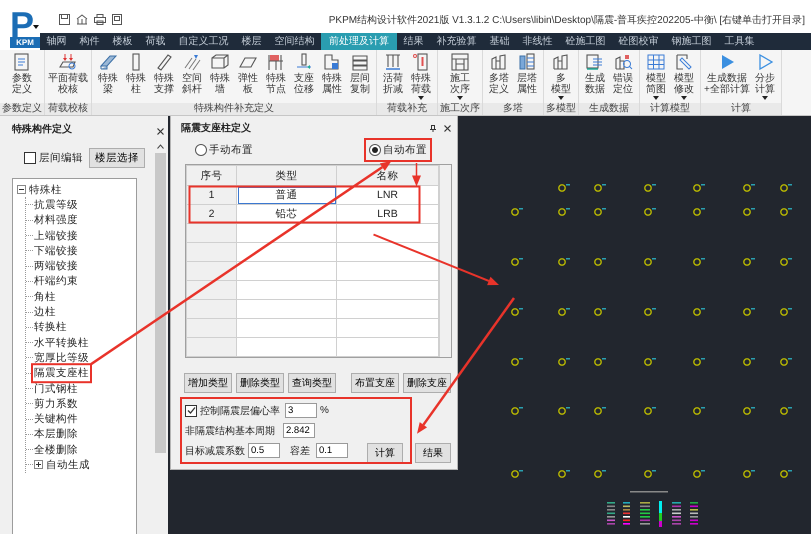  I want to click on ribbon-button: 层塔 属性, so click(527, 73).